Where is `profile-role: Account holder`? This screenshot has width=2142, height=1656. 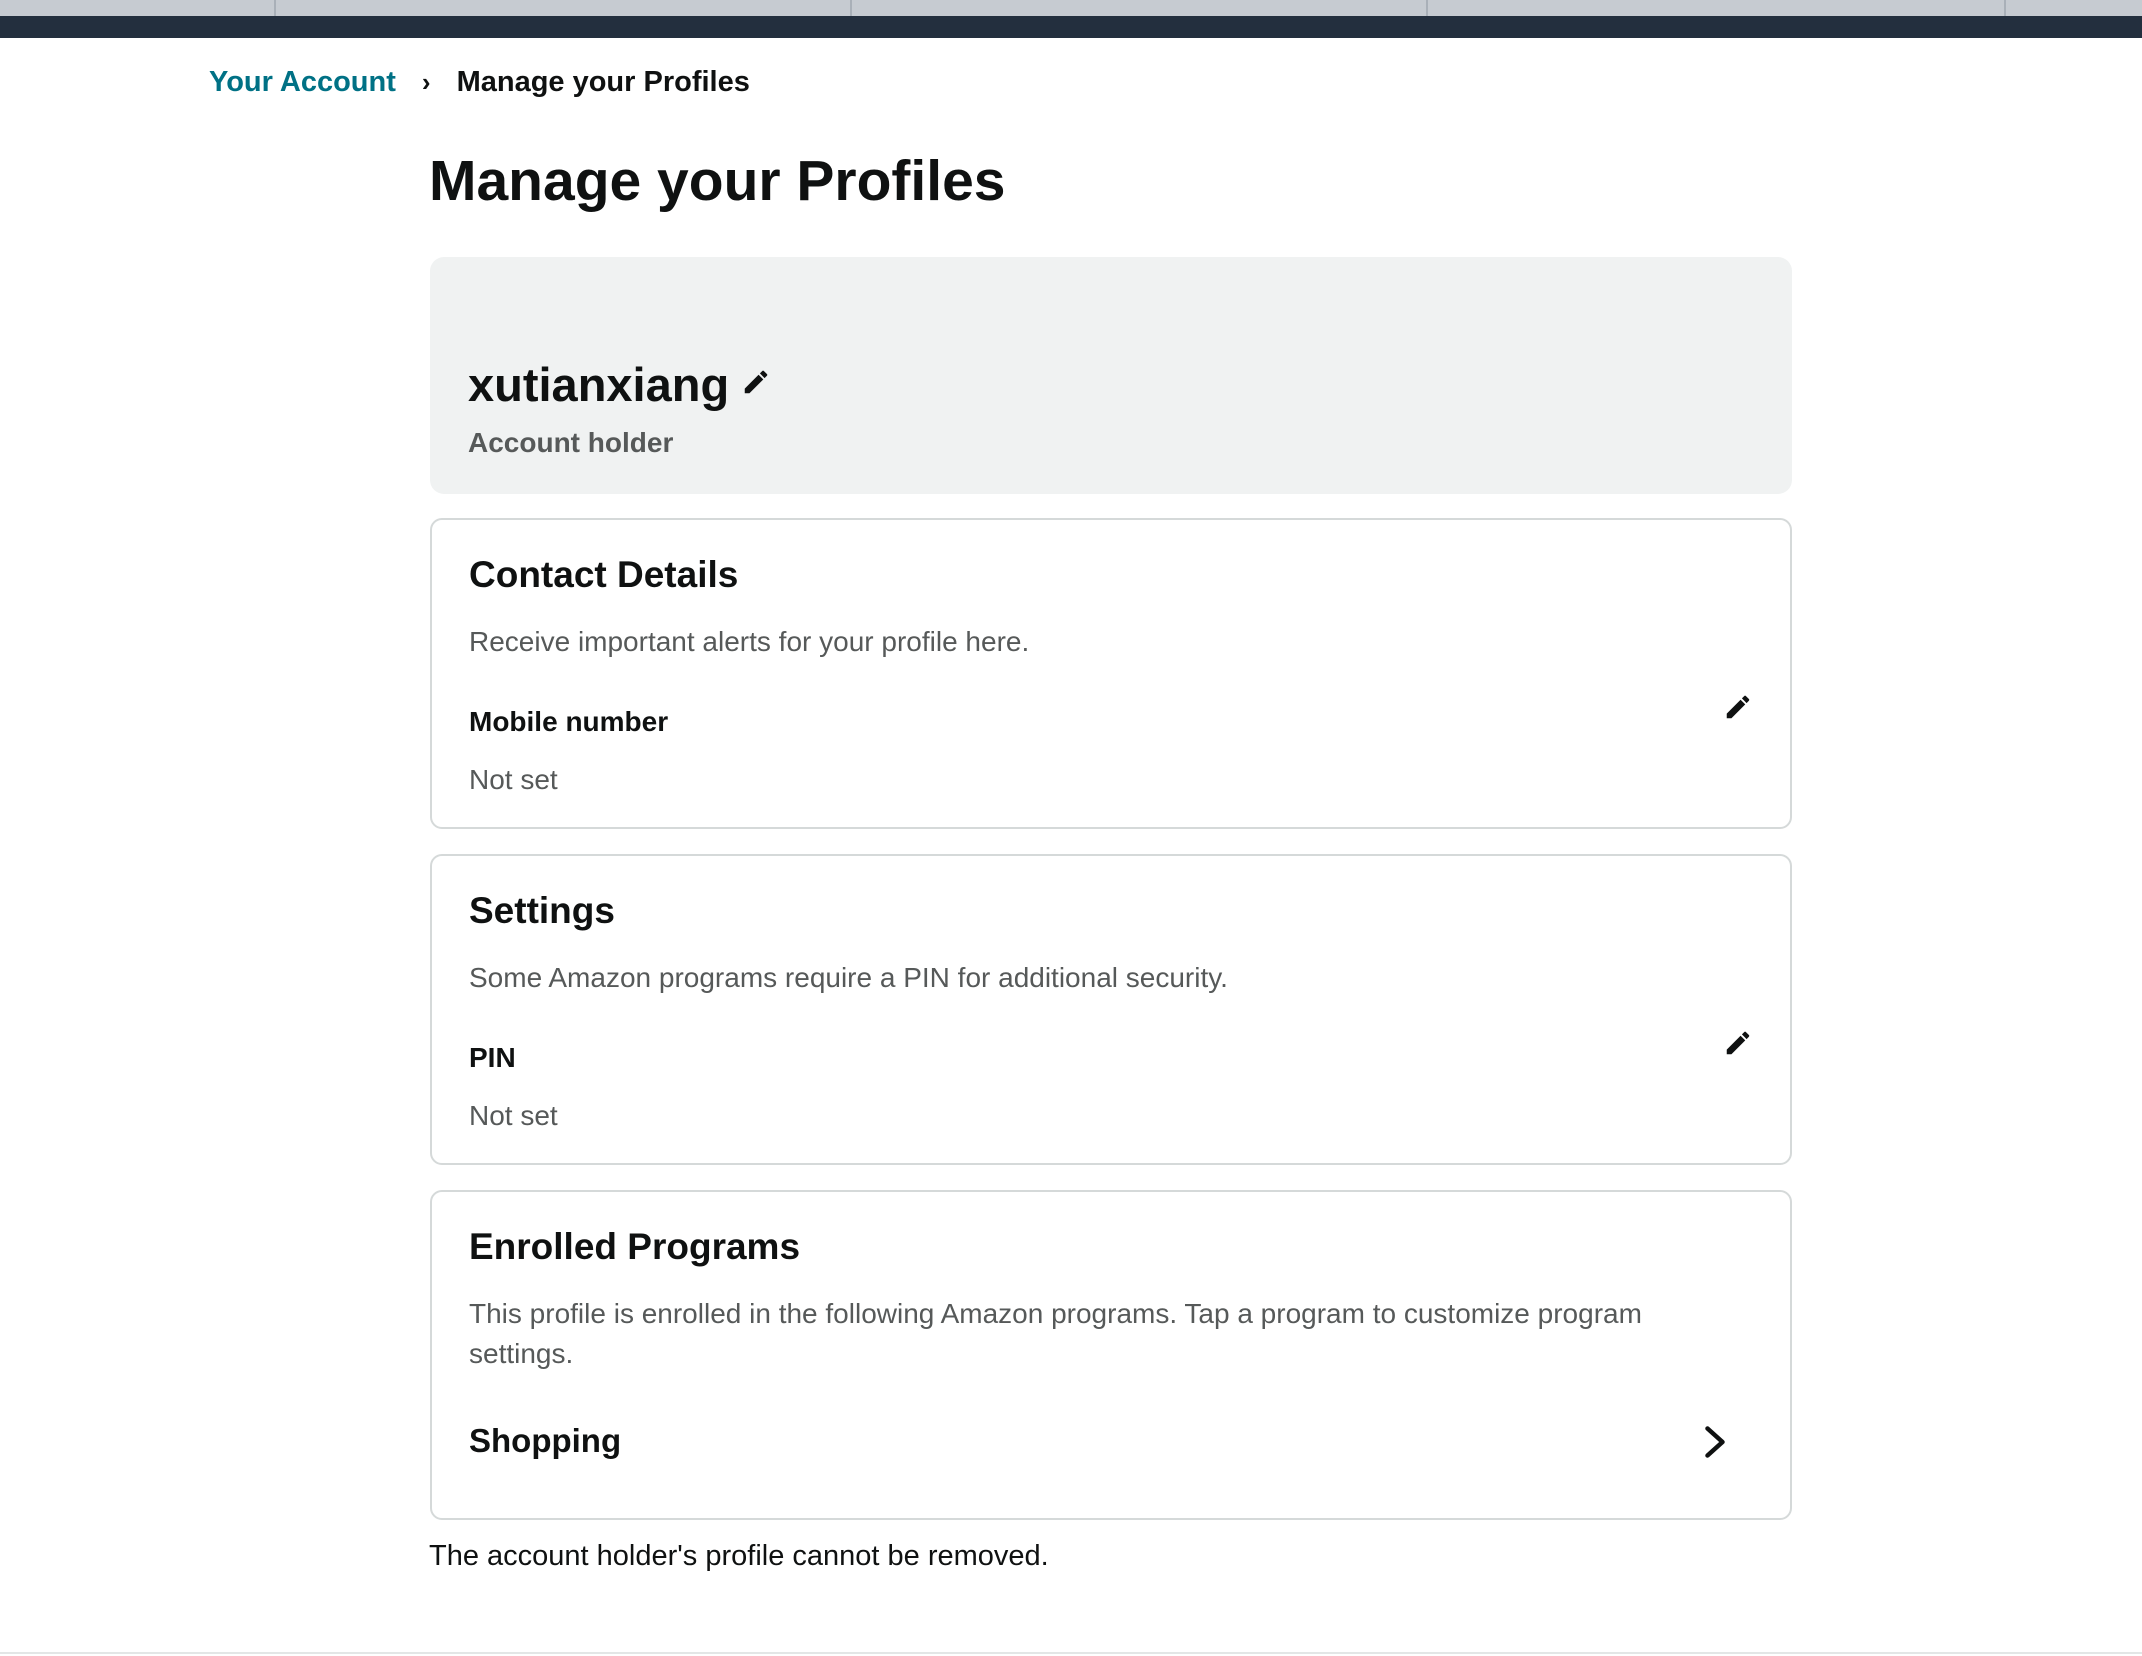
profile-role: Account holder is located at coordinates (571, 442).